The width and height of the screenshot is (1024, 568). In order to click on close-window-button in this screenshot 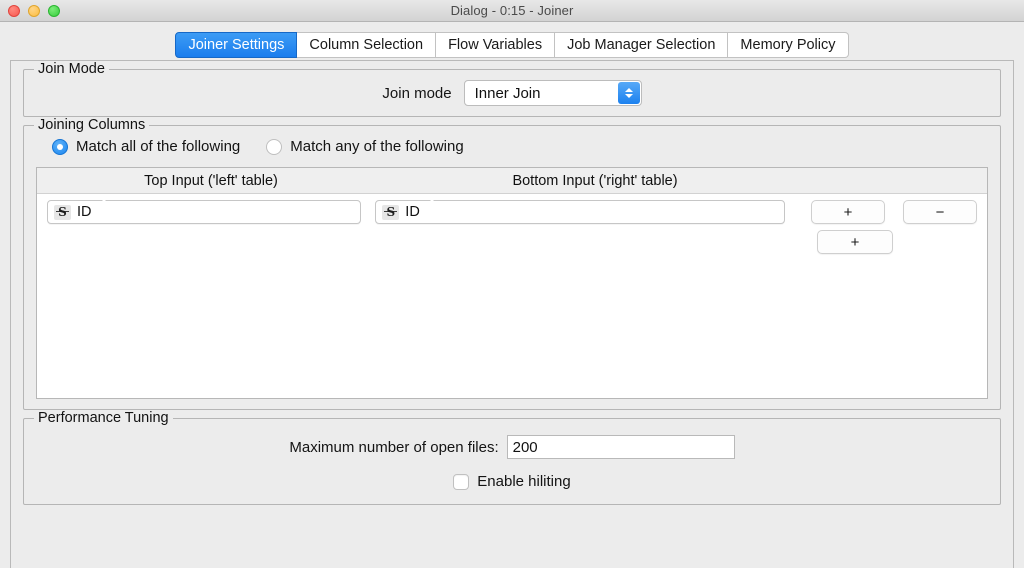, I will do `click(14, 11)`.